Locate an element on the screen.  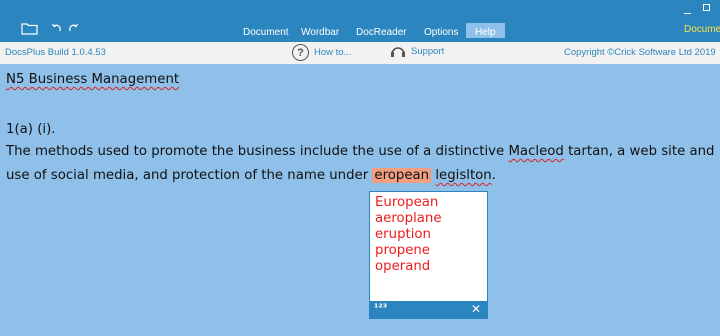
redo-icon is located at coordinates (73, 27).